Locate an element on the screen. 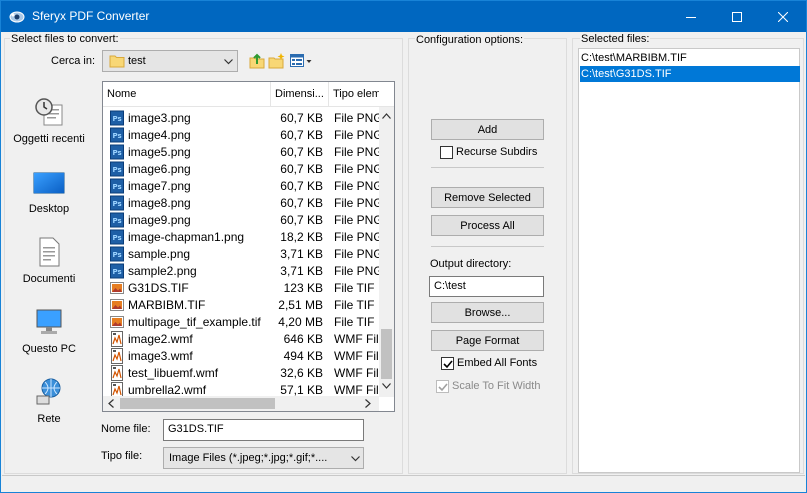 This screenshot has width=807, height=493. file-name: image-chapman1.png is located at coordinates (186, 237).